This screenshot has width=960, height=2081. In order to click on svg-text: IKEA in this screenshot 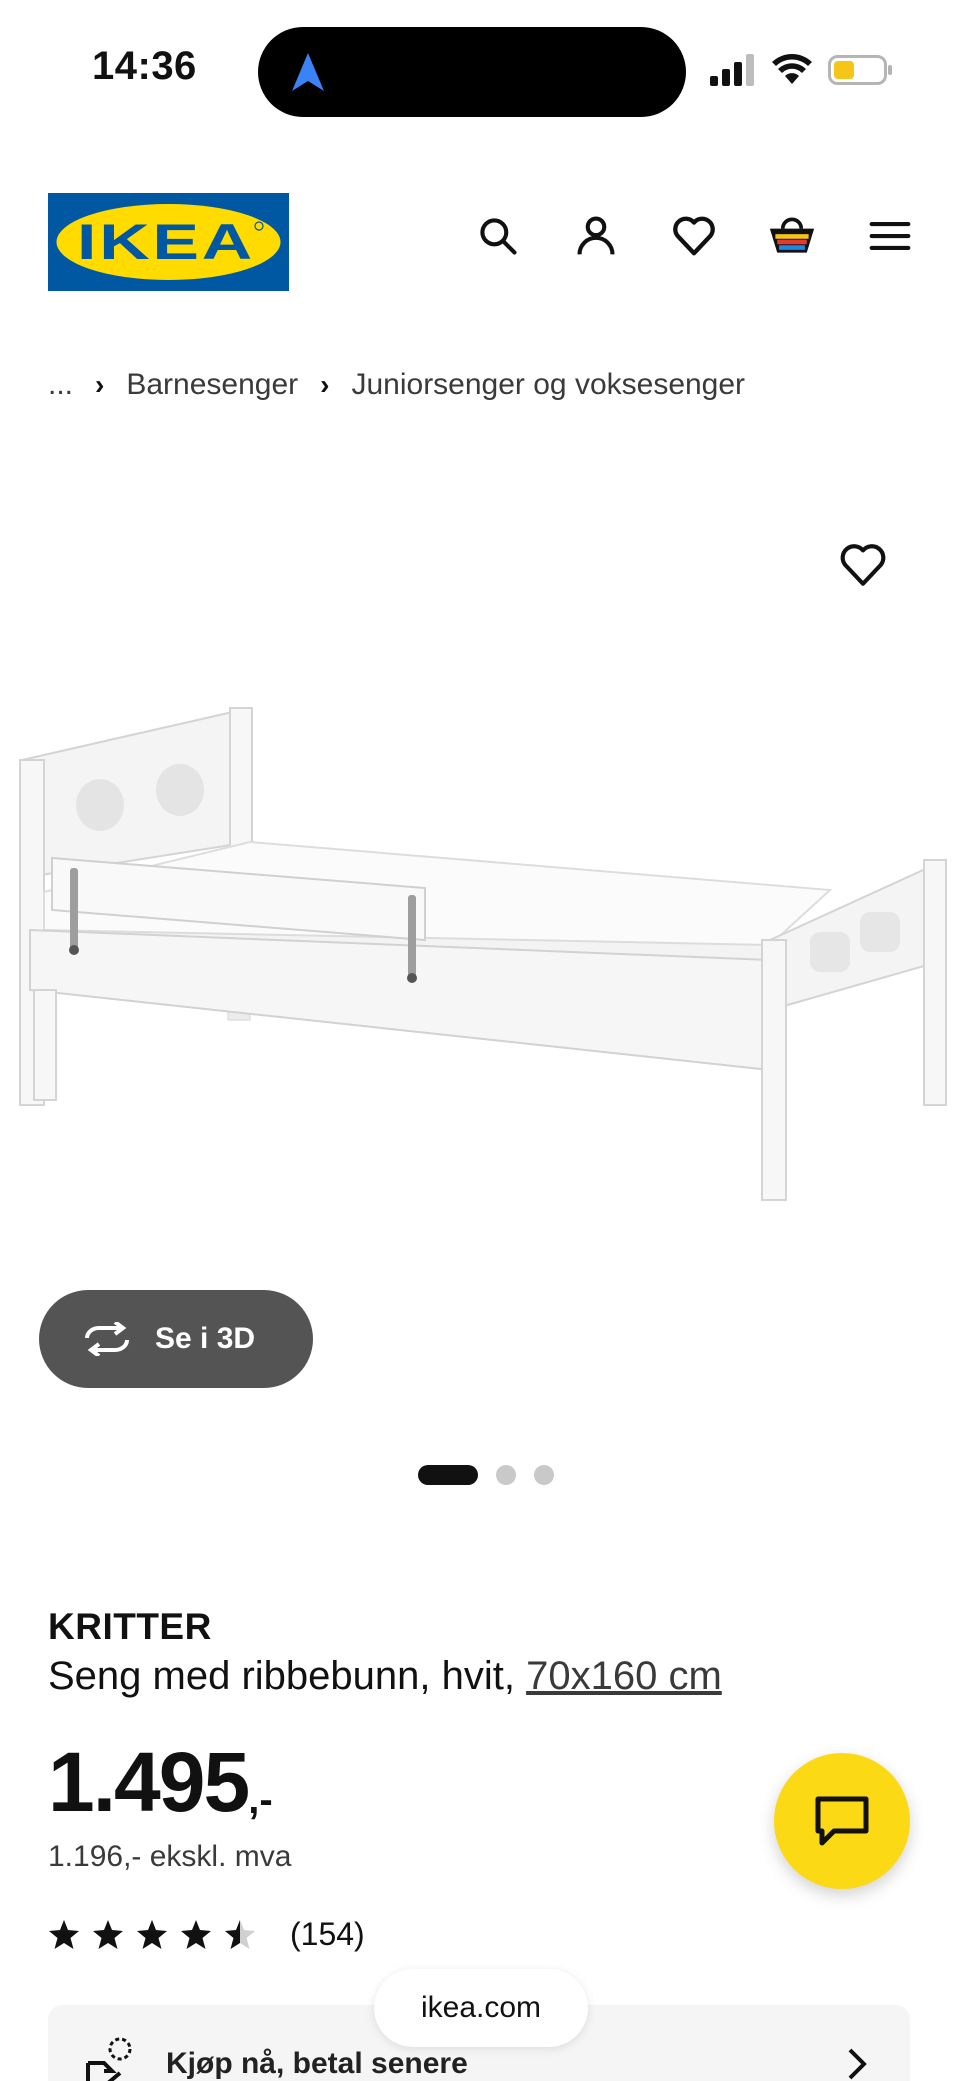, I will do `click(166, 242)`.